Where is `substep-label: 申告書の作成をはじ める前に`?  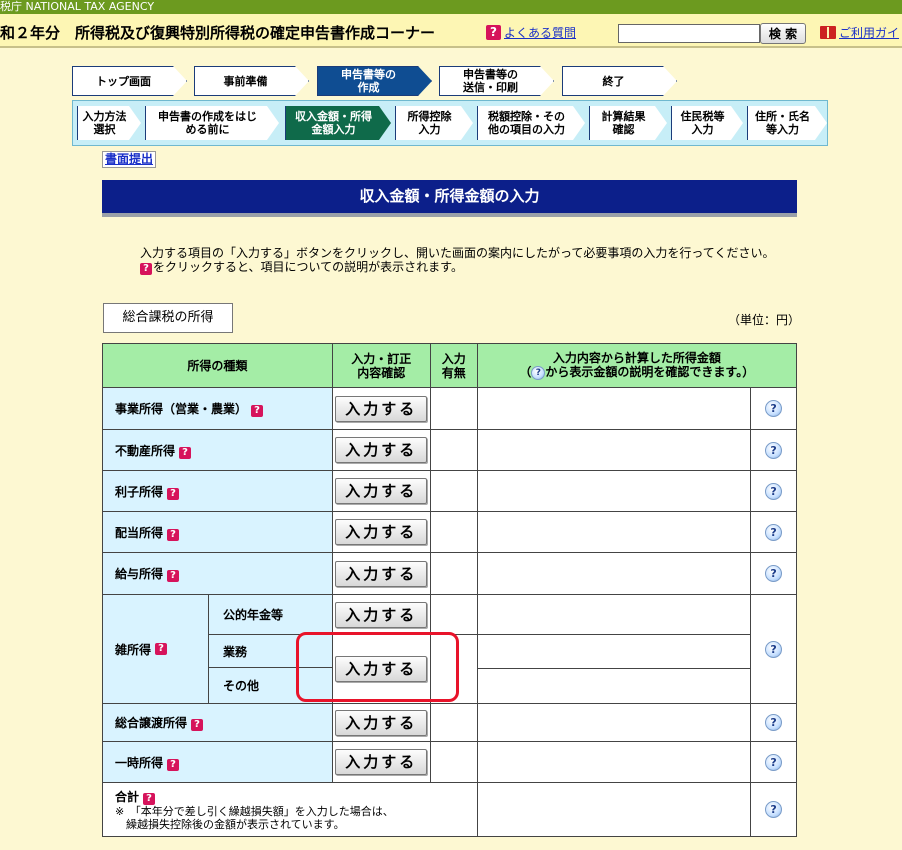 substep-label: 申告書の作成をはじ める前に is located at coordinates (207, 123).